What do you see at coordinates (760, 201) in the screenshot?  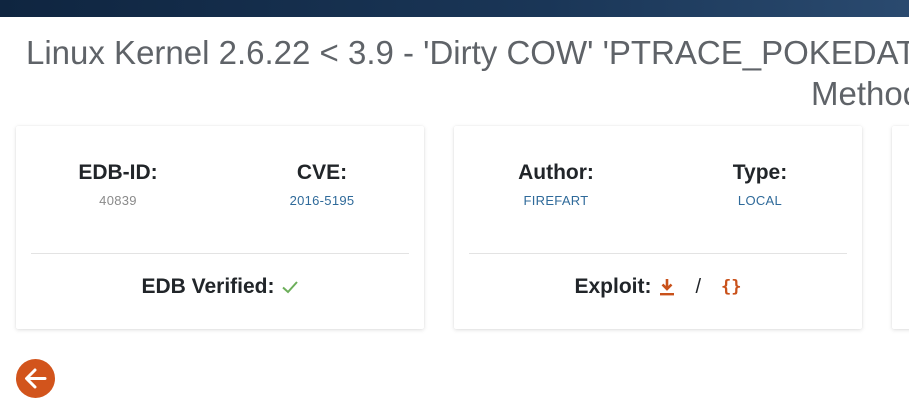 I see `type-link: LOCAL` at bounding box center [760, 201].